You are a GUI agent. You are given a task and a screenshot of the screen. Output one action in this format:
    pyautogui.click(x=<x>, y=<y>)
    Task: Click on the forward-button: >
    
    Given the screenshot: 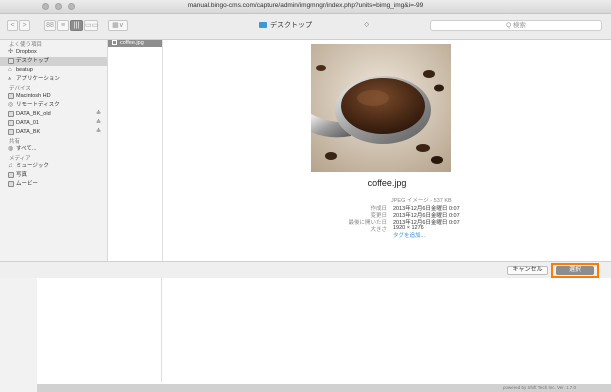 What is the action you would take?
    pyautogui.click(x=24, y=25)
    